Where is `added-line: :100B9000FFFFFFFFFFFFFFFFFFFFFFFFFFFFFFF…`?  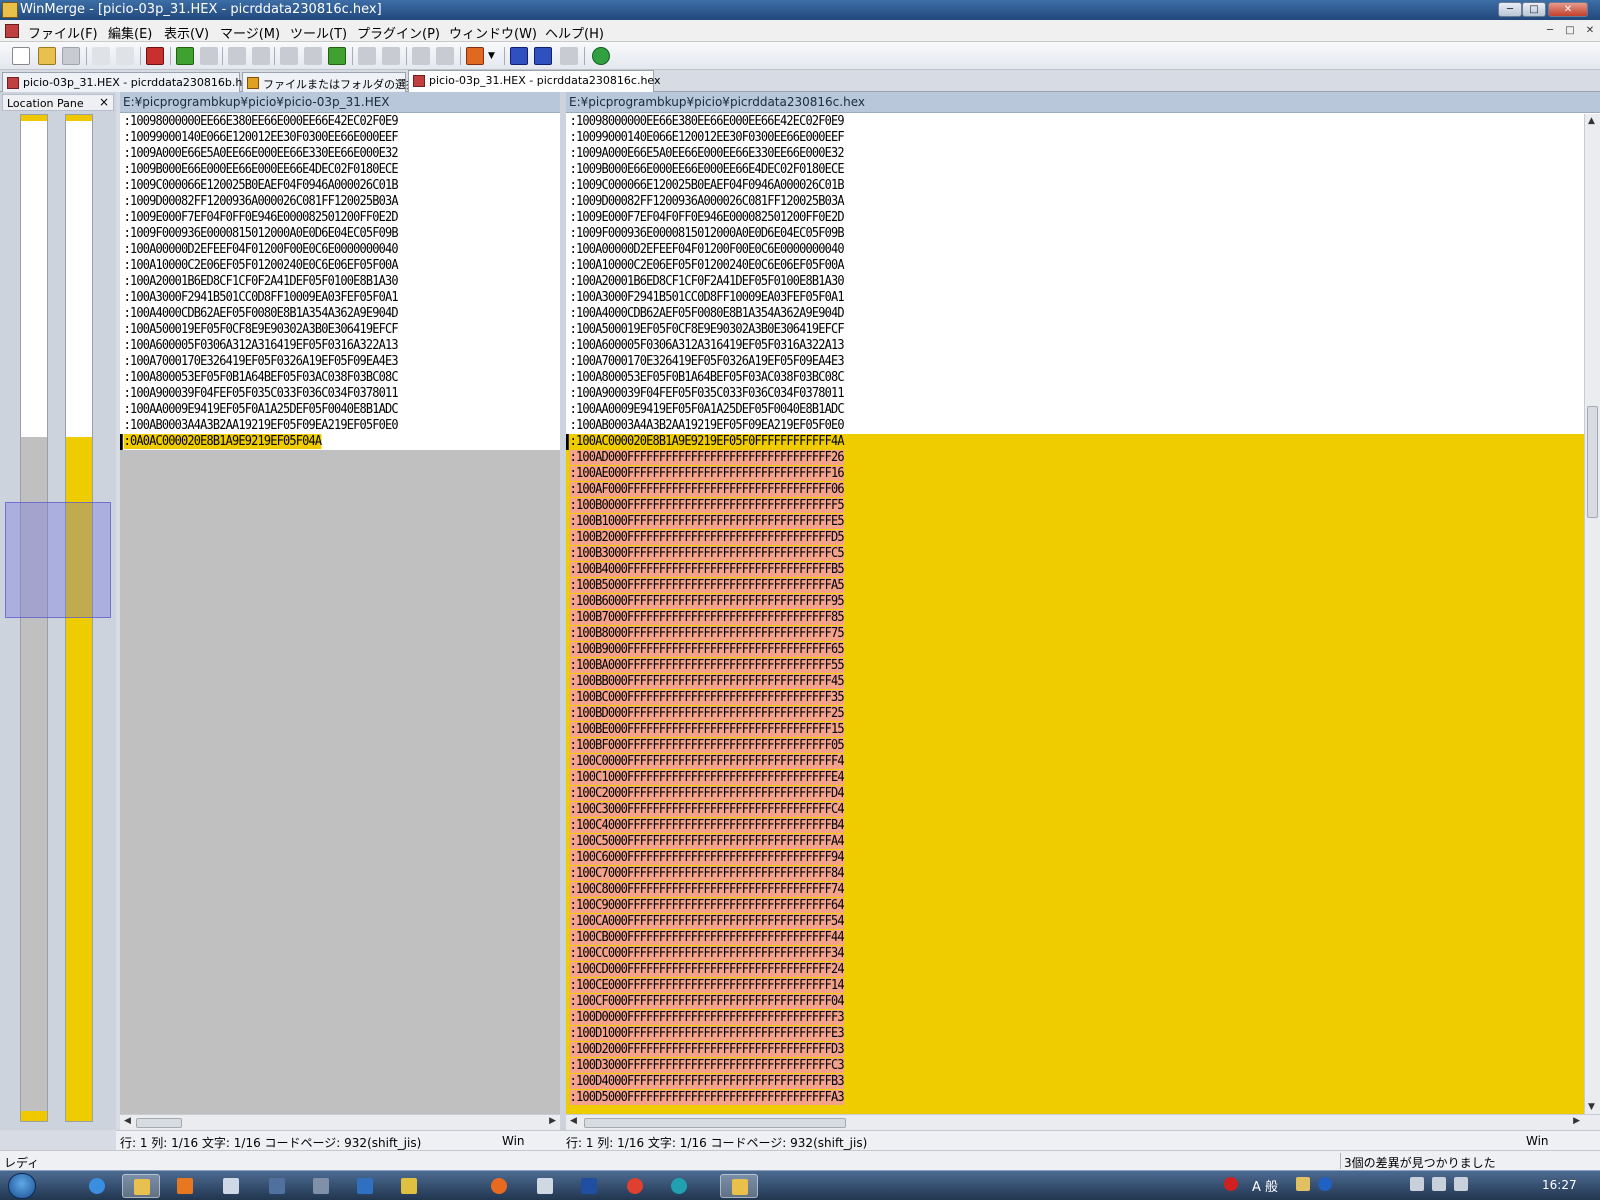 added-line: :100B9000FFFFFFFFFFFFFFFFFFFFFFFFFFFFFFF… is located at coordinates (705, 650).